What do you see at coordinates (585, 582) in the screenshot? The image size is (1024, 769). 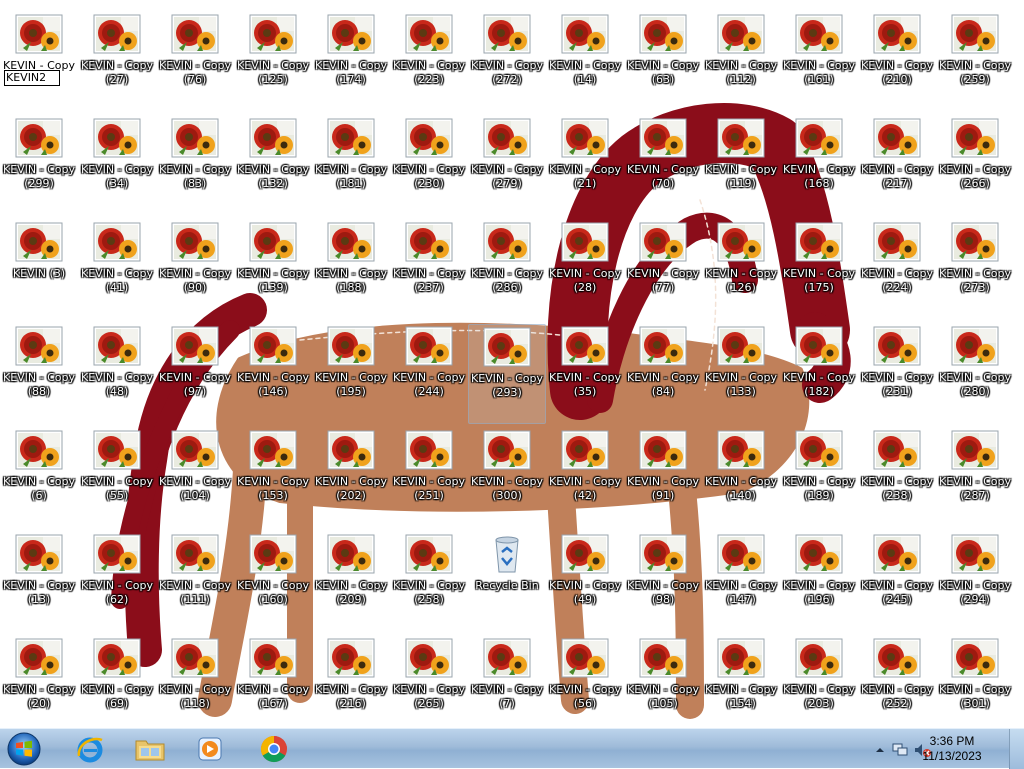 I see `desktop-icon: KEVIN - Copy (49)` at bounding box center [585, 582].